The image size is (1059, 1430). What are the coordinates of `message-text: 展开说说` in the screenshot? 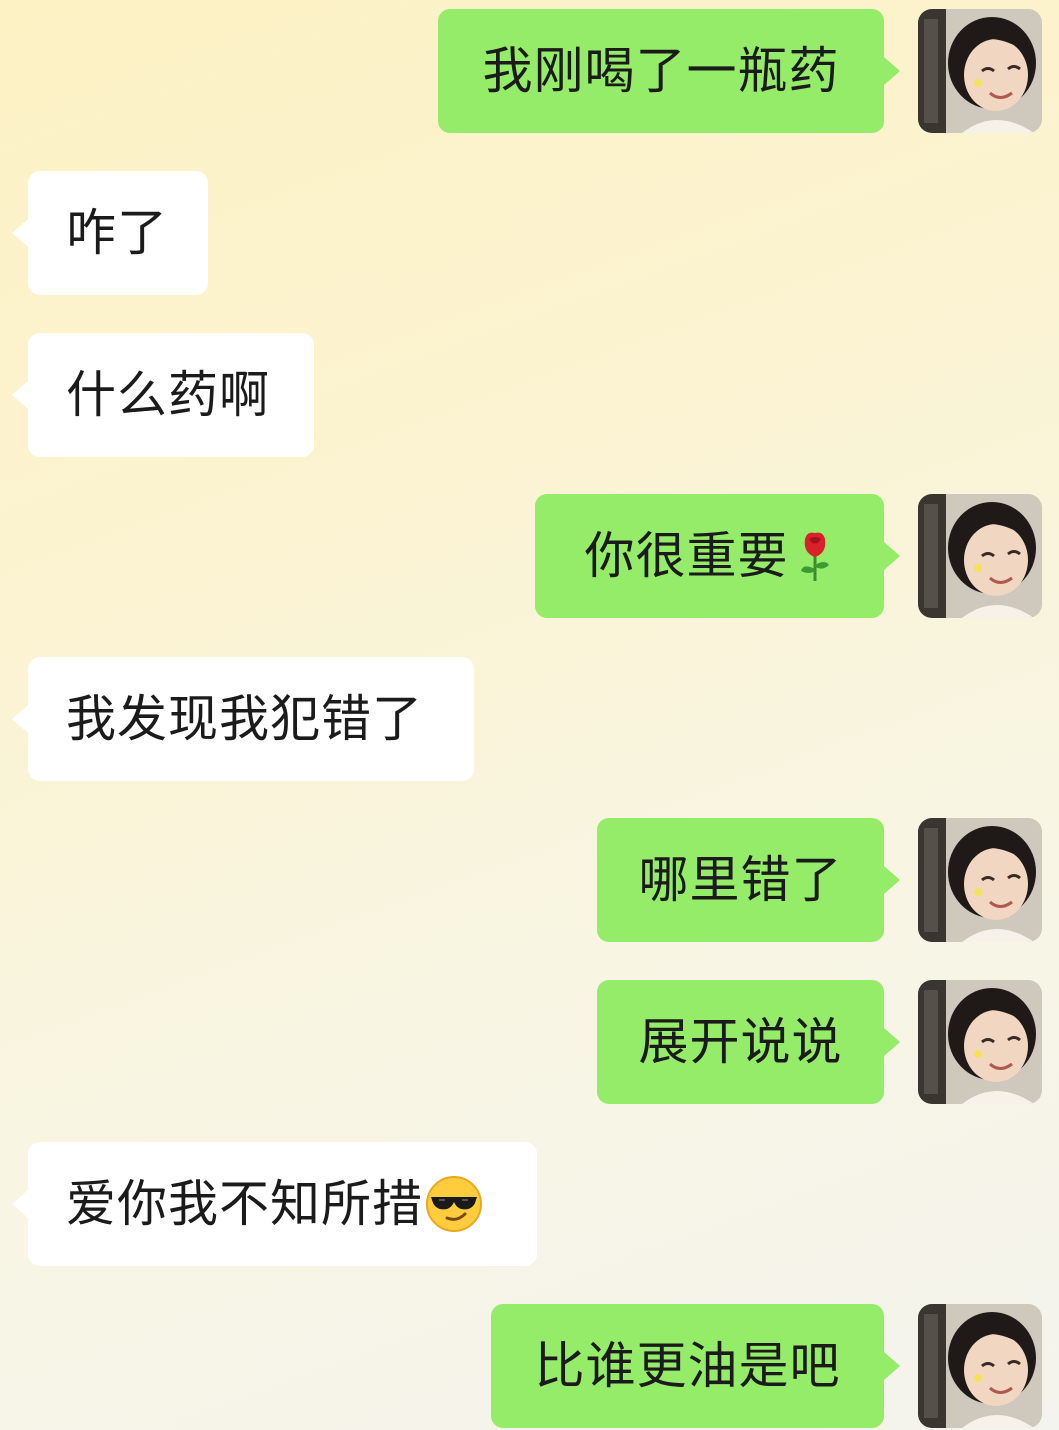 It's located at (740, 1042).